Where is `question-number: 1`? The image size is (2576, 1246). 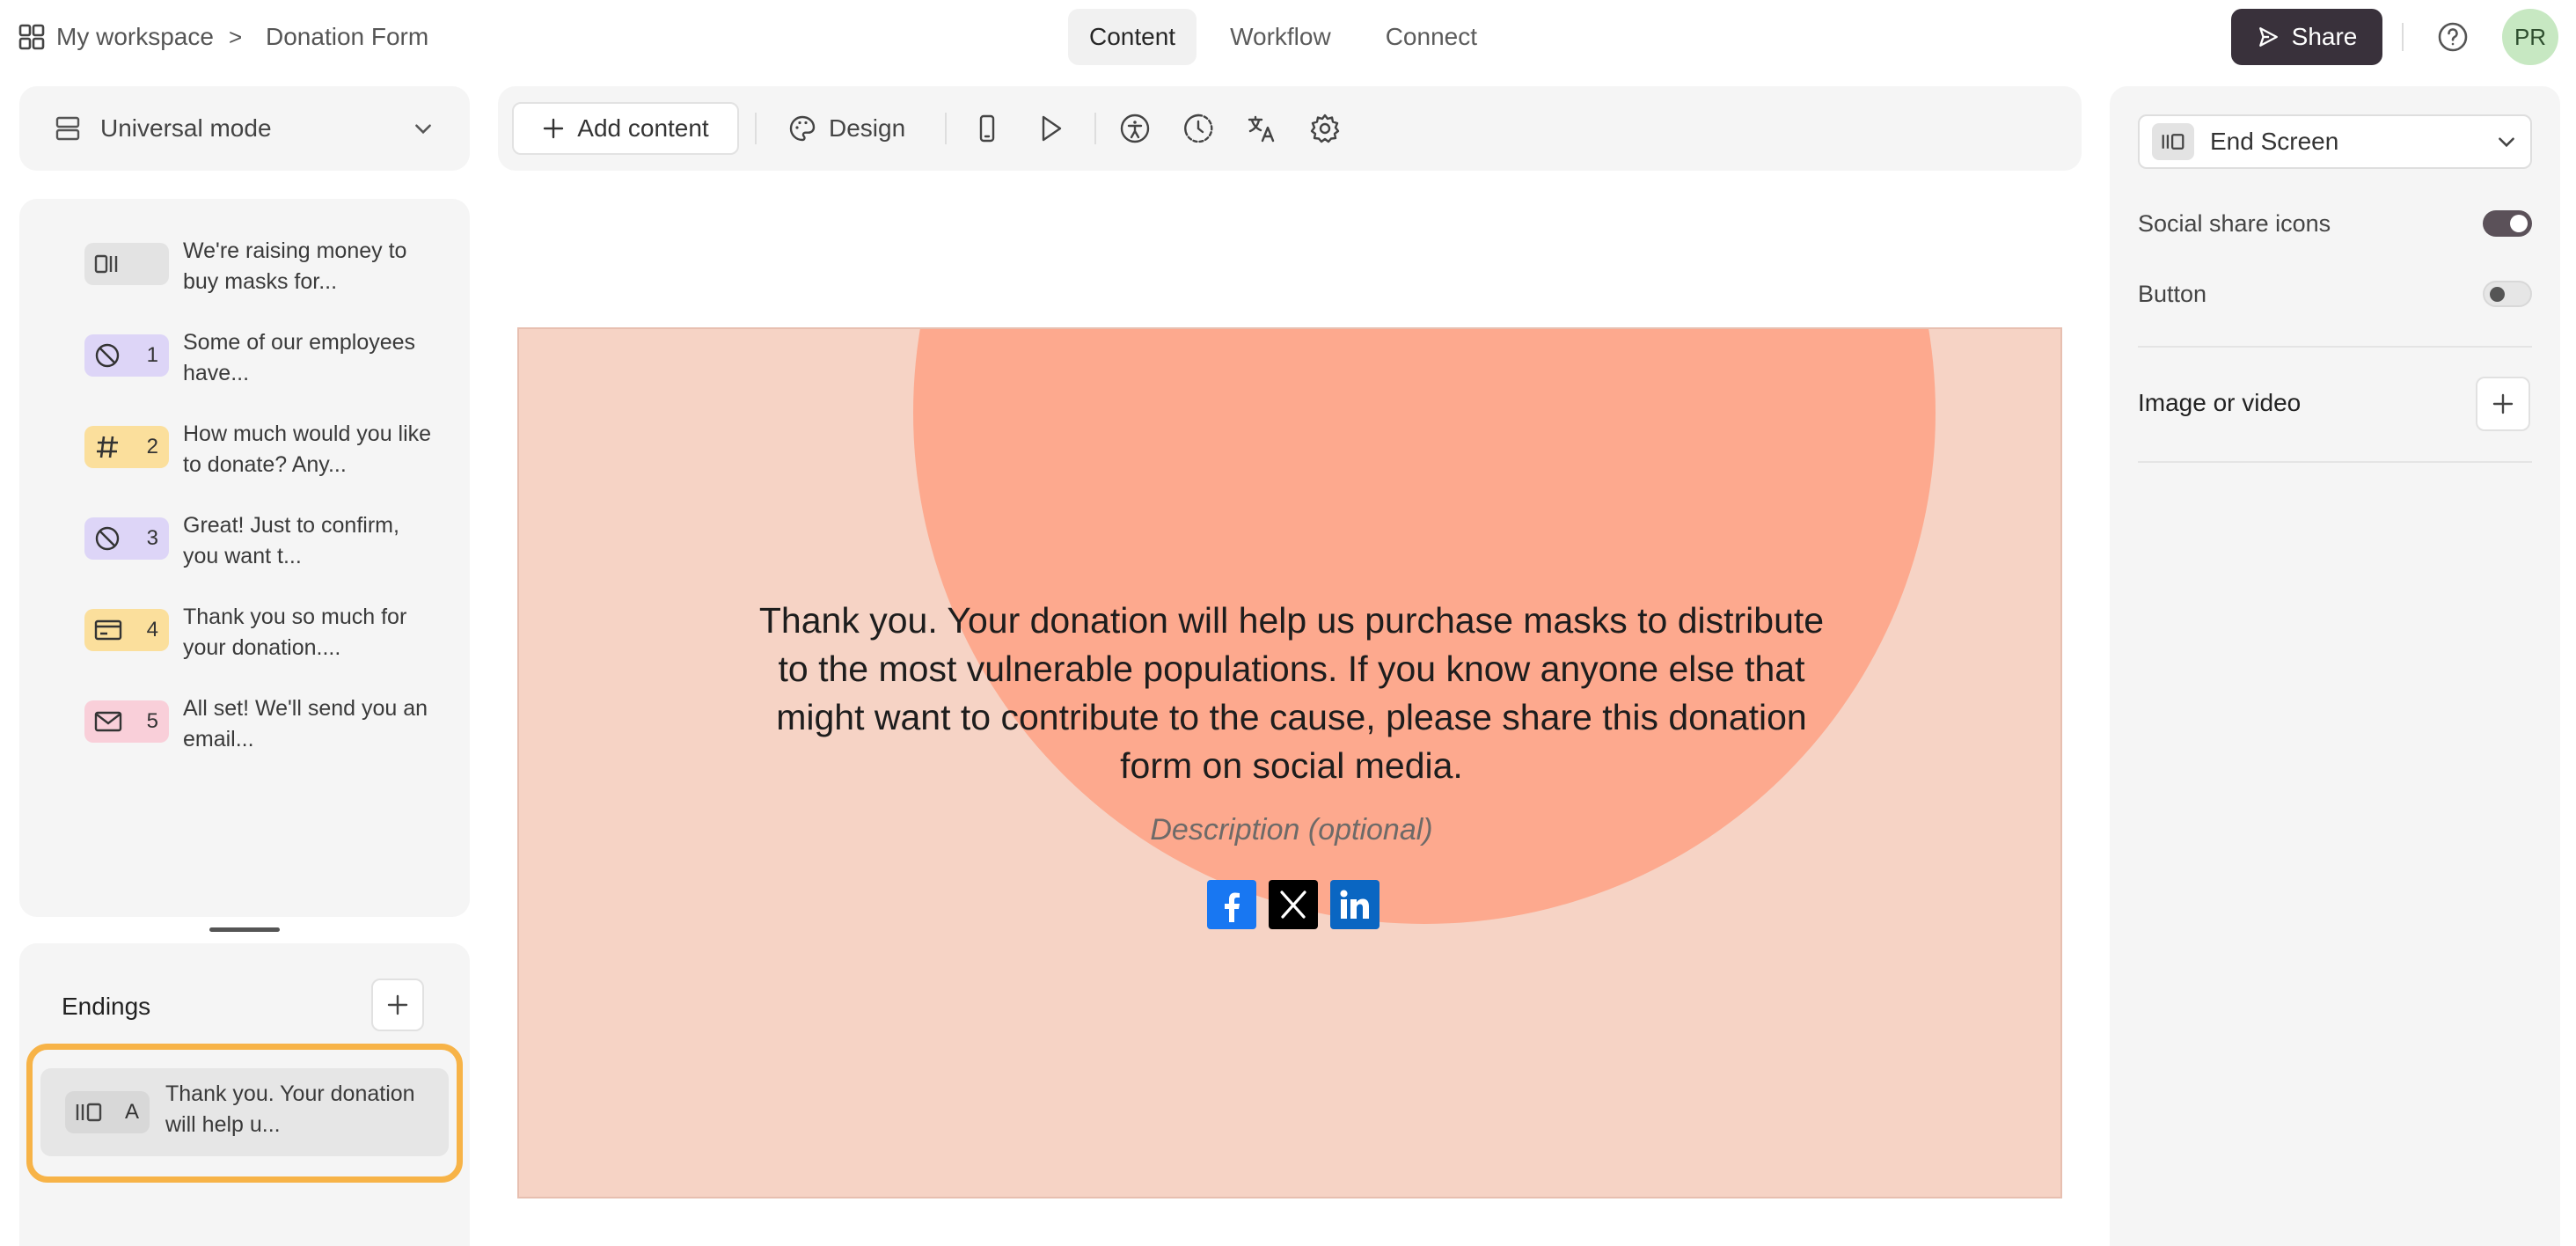 question-number: 1 is located at coordinates (152, 355).